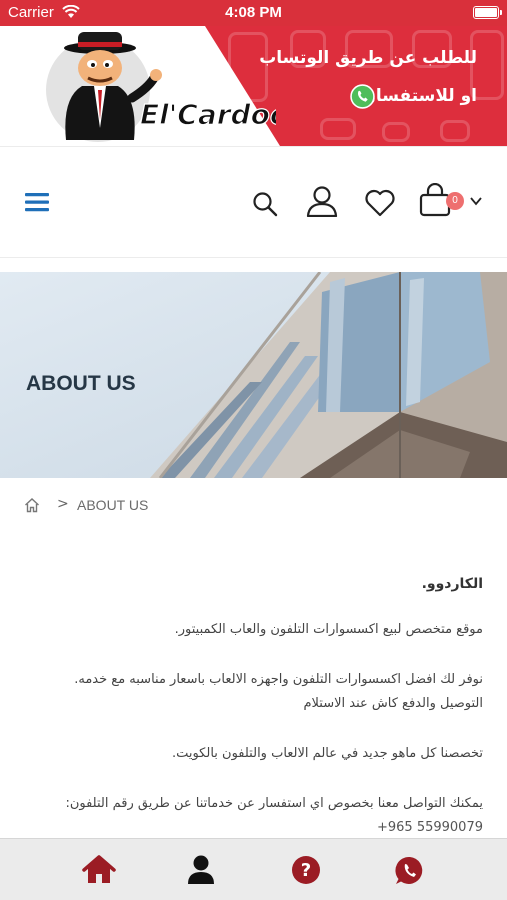 This screenshot has width=507, height=900. Describe the element at coordinates (487, 12) in the screenshot. I see `battery-icon` at that location.